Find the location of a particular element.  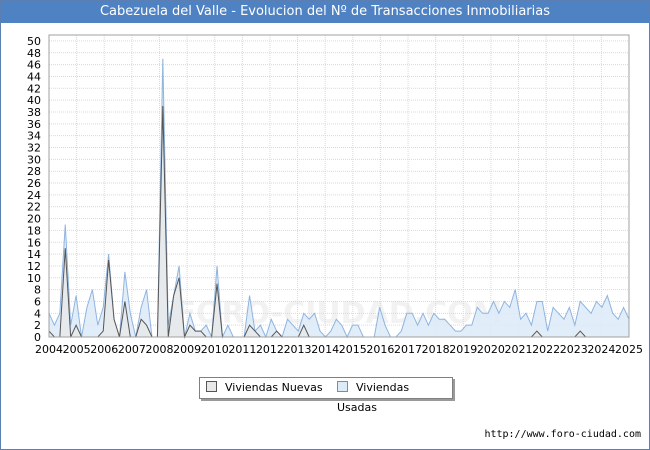

x-tick-label: 2024 is located at coordinates (601, 349).